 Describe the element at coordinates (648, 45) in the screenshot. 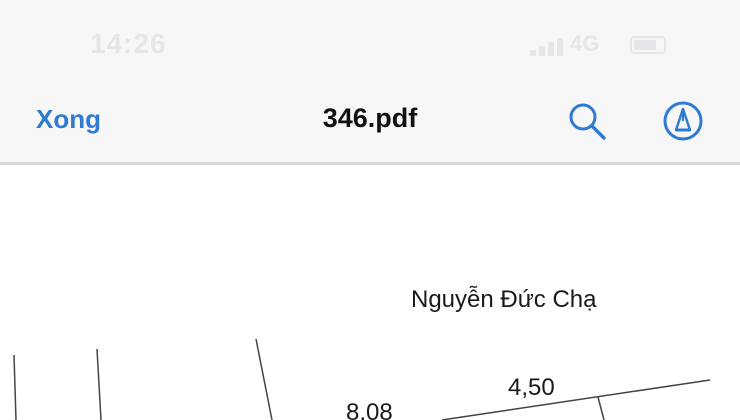

I see `battery-icon` at that location.